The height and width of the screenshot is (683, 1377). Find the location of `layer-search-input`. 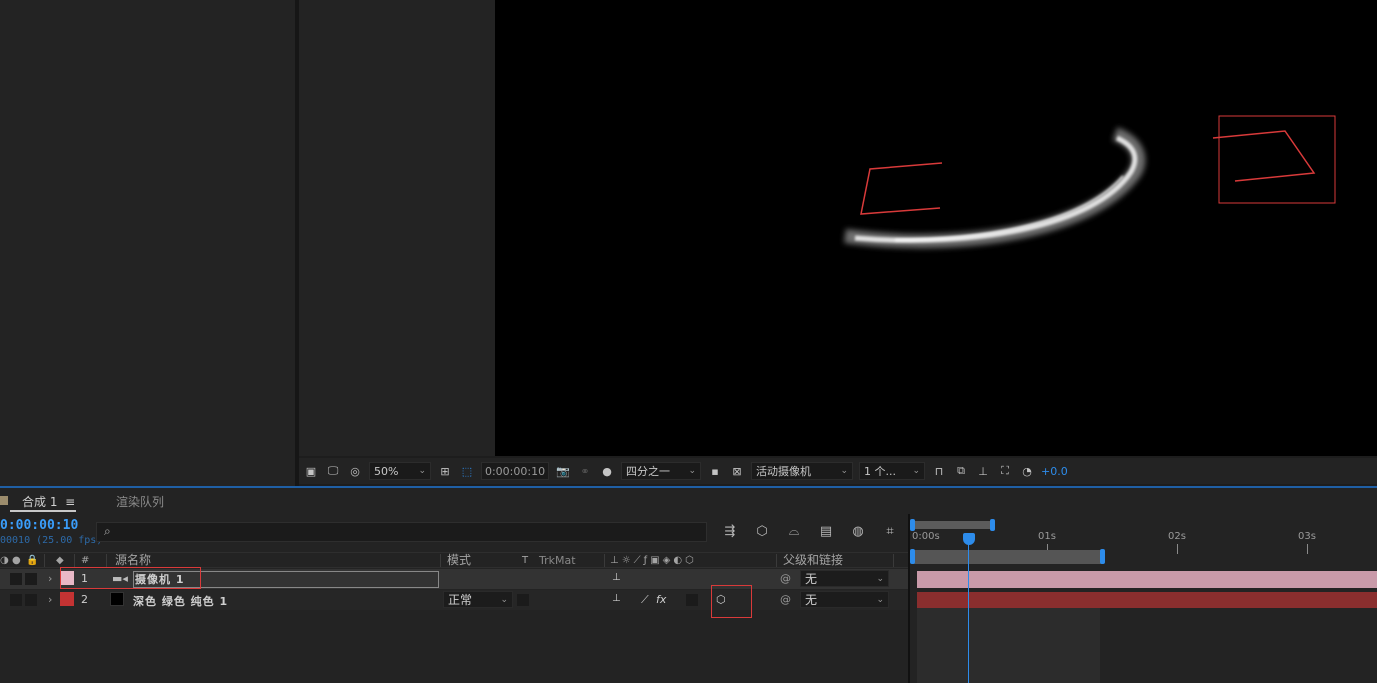

layer-search-input is located at coordinates (401, 532).